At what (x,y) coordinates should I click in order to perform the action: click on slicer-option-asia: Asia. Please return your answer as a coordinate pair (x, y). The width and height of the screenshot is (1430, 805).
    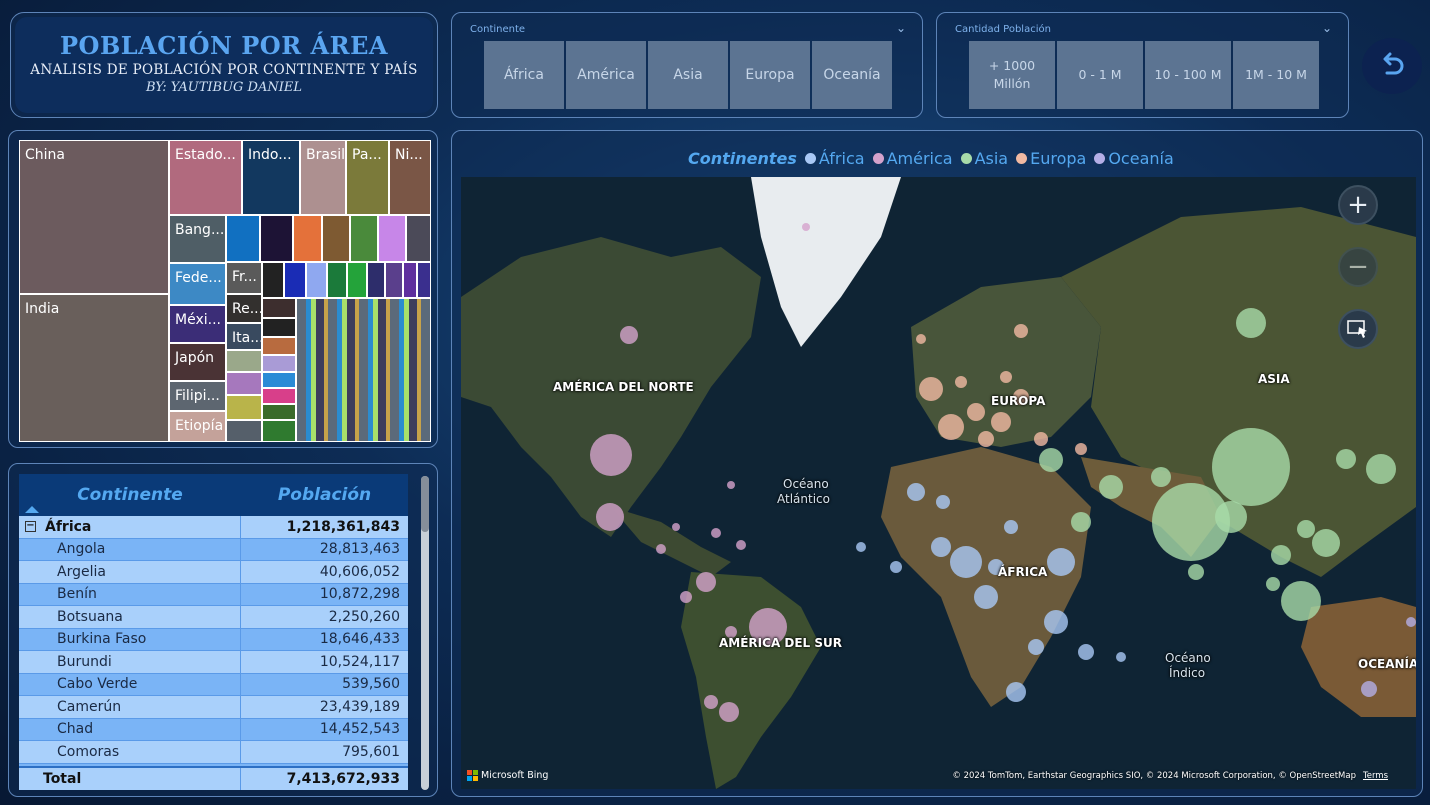
    Looking at the image, I should click on (688, 75).